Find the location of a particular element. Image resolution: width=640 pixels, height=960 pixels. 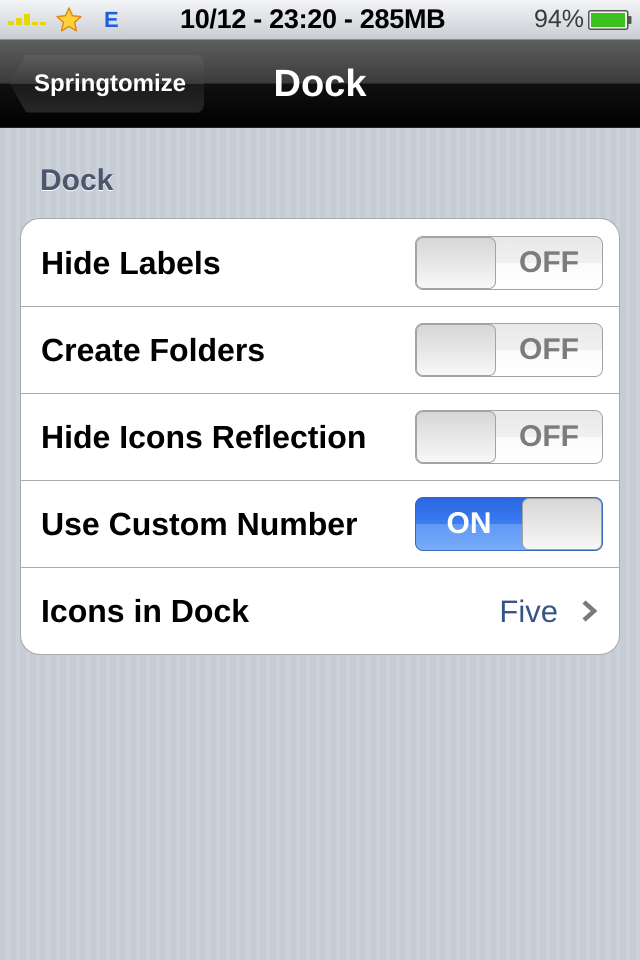

network-type-label: E is located at coordinates (111, 19).